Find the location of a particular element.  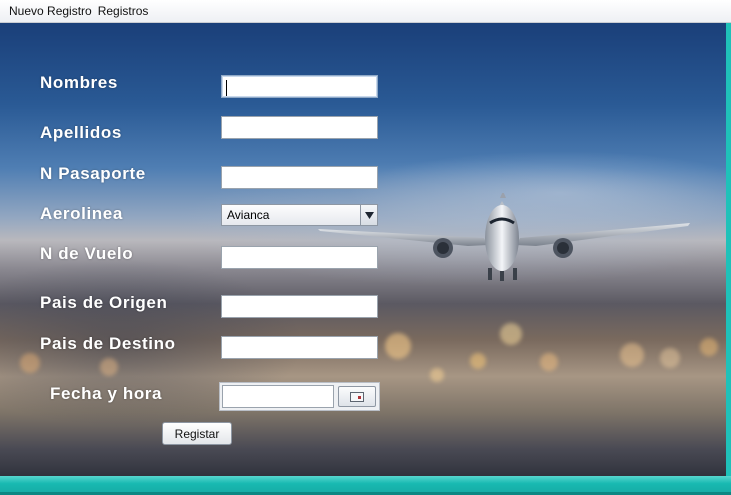

aerolinea-selected-value: Avianca is located at coordinates (248, 215).